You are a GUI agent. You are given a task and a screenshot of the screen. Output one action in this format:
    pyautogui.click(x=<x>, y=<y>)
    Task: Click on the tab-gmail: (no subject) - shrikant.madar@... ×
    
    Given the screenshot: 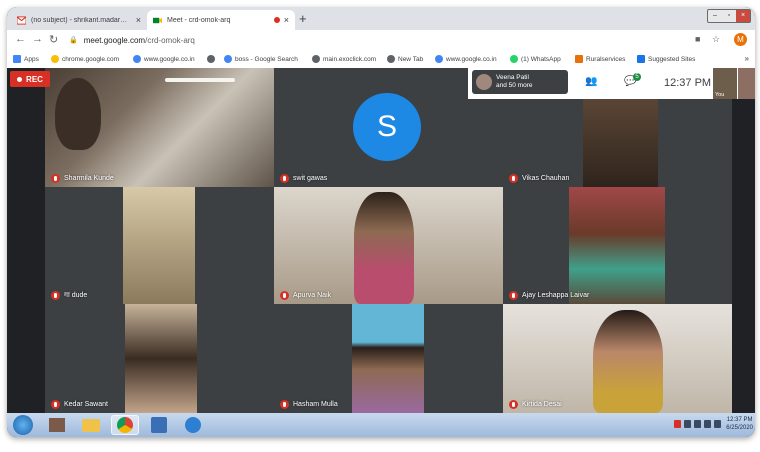 What is the action you would take?
    pyautogui.click(x=79, y=20)
    